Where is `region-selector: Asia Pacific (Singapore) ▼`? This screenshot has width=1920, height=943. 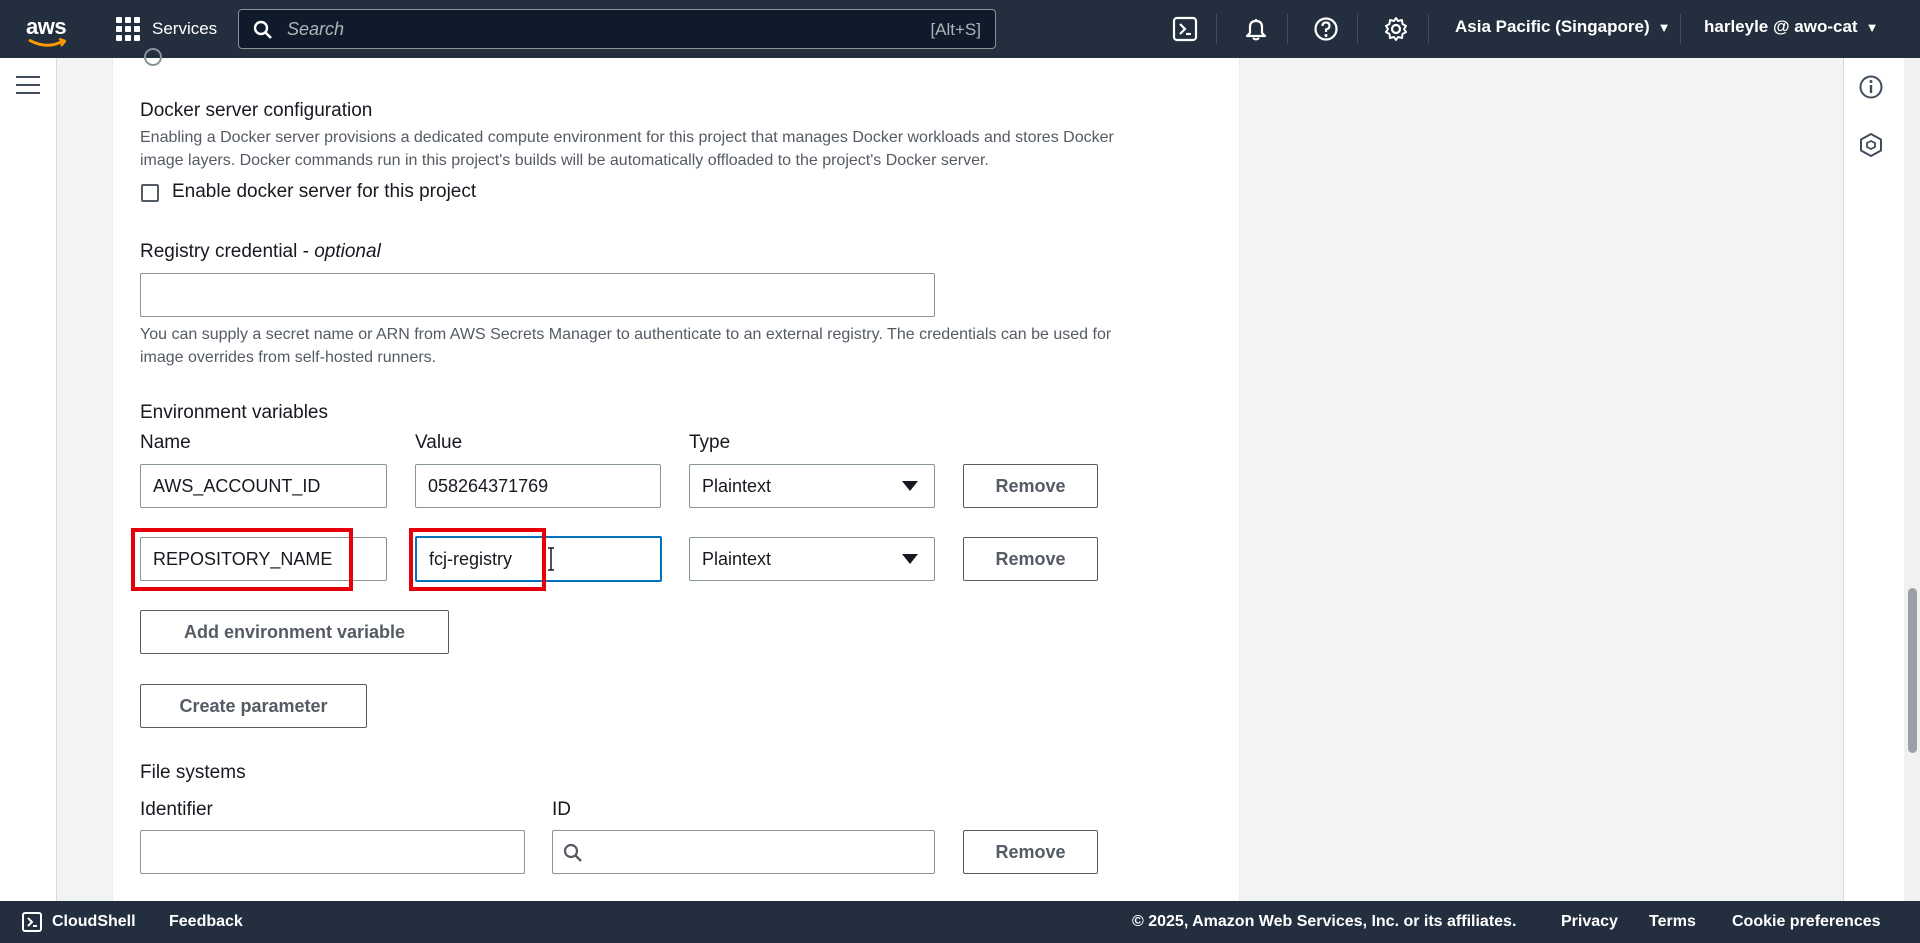 region-selector: Asia Pacific (Singapore) ▼ is located at coordinates (1563, 27).